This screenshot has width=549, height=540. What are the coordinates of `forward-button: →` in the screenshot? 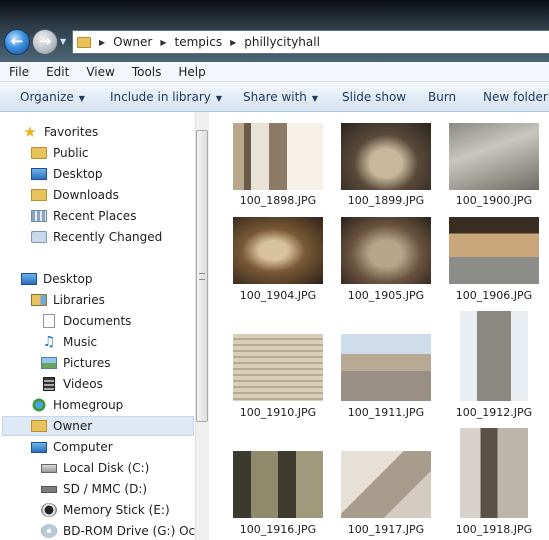 It's located at (45, 42).